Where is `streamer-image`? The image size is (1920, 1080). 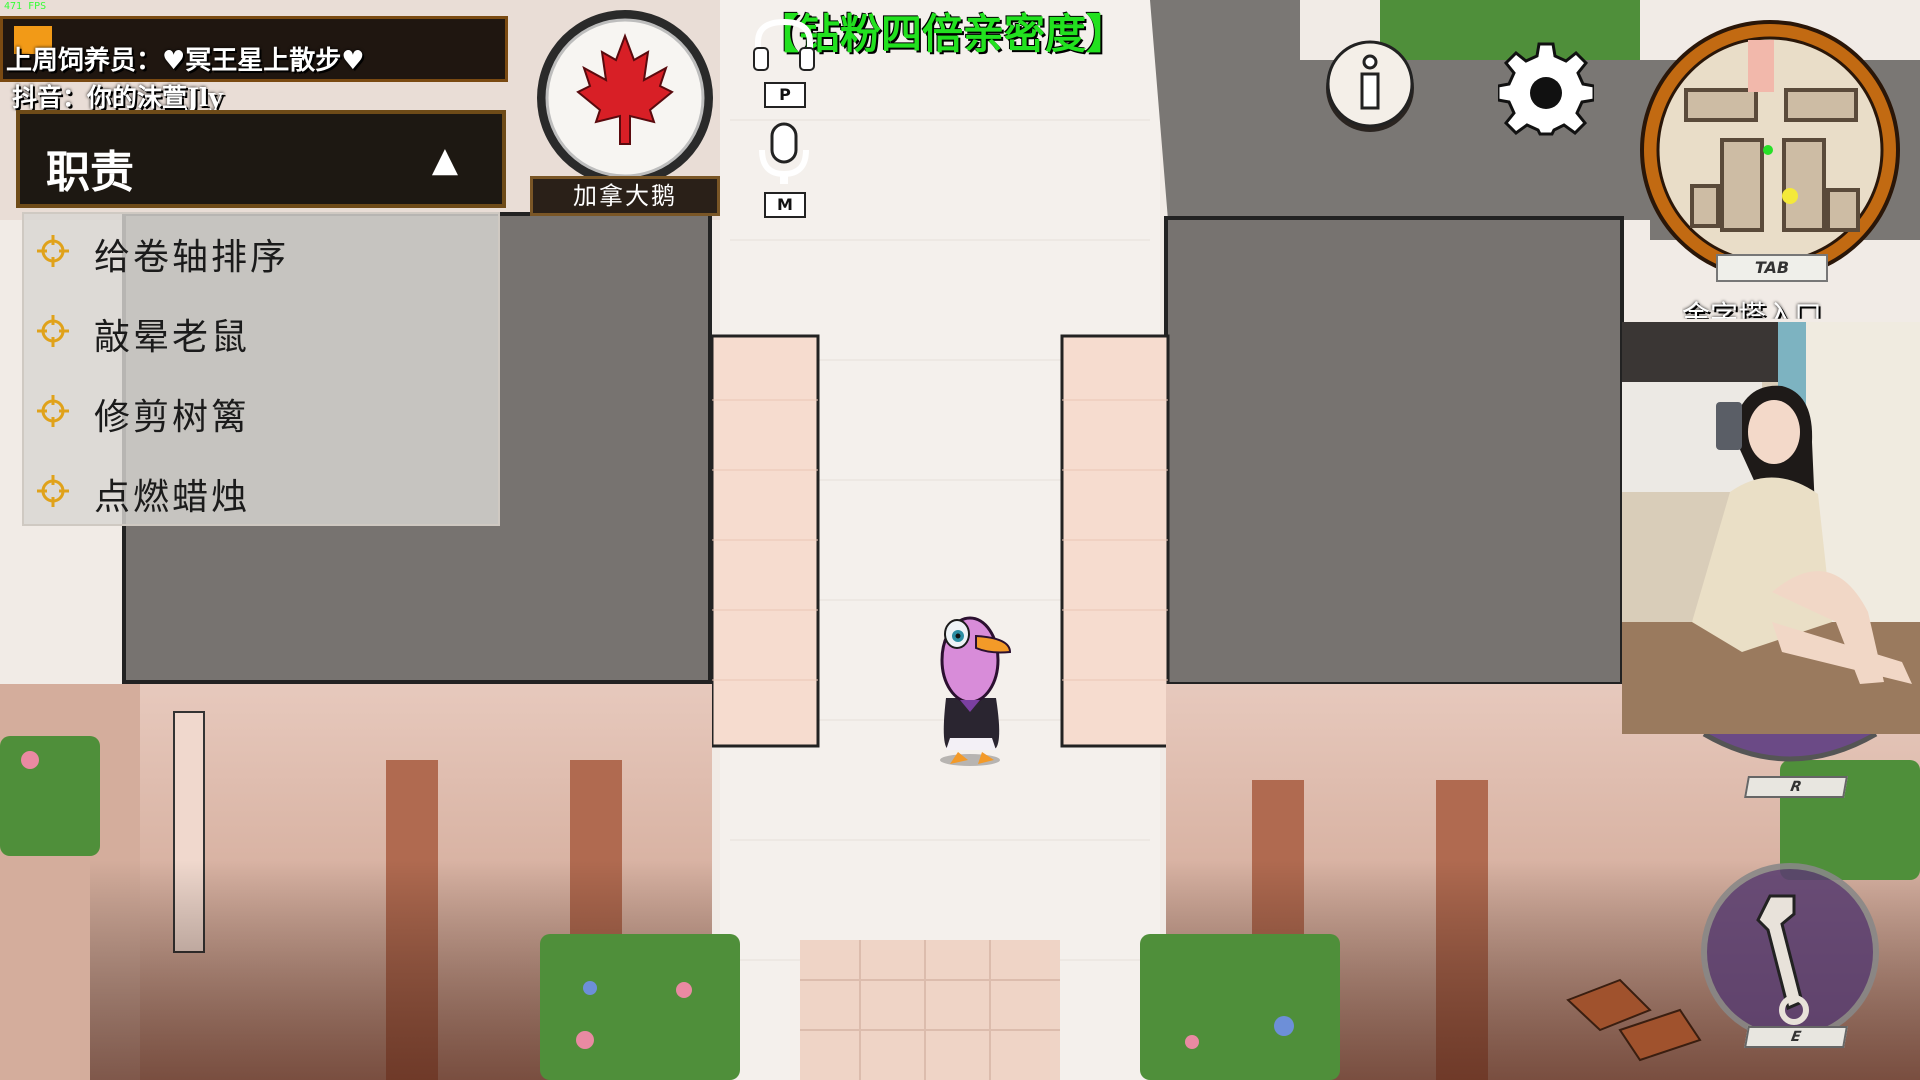
streamer-image is located at coordinates (1771, 528).